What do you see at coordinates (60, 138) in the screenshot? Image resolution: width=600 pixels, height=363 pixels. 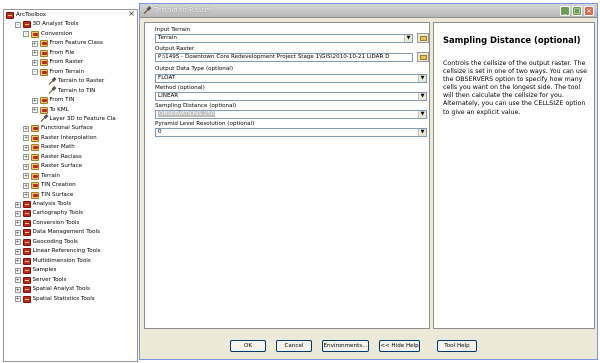 I see `tree-item: + Raster Interpolation` at bounding box center [60, 138].